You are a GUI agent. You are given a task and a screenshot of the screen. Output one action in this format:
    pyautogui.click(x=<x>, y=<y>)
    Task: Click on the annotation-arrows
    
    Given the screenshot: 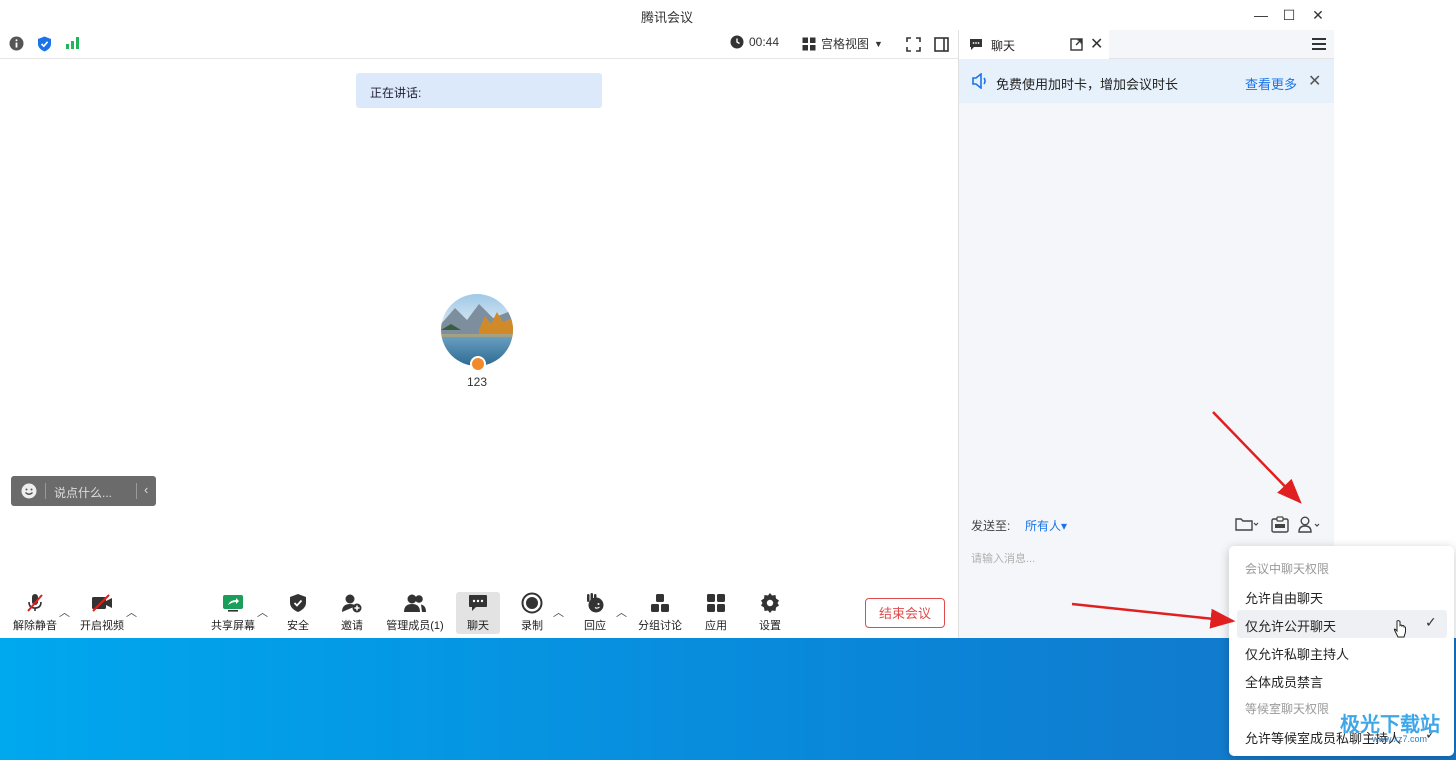 What is the action you would take?
    pyautogui.click(x=1186, y=520)
    